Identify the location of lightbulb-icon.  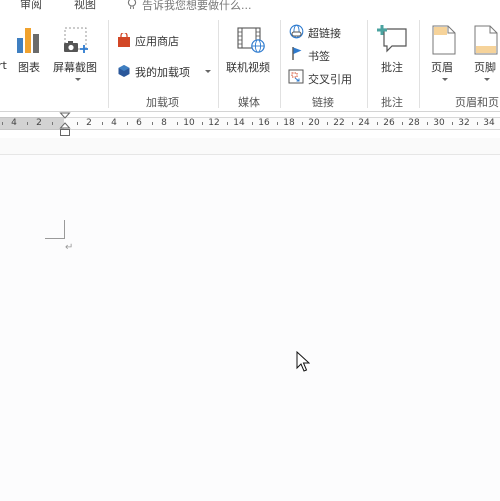
(132, 4).